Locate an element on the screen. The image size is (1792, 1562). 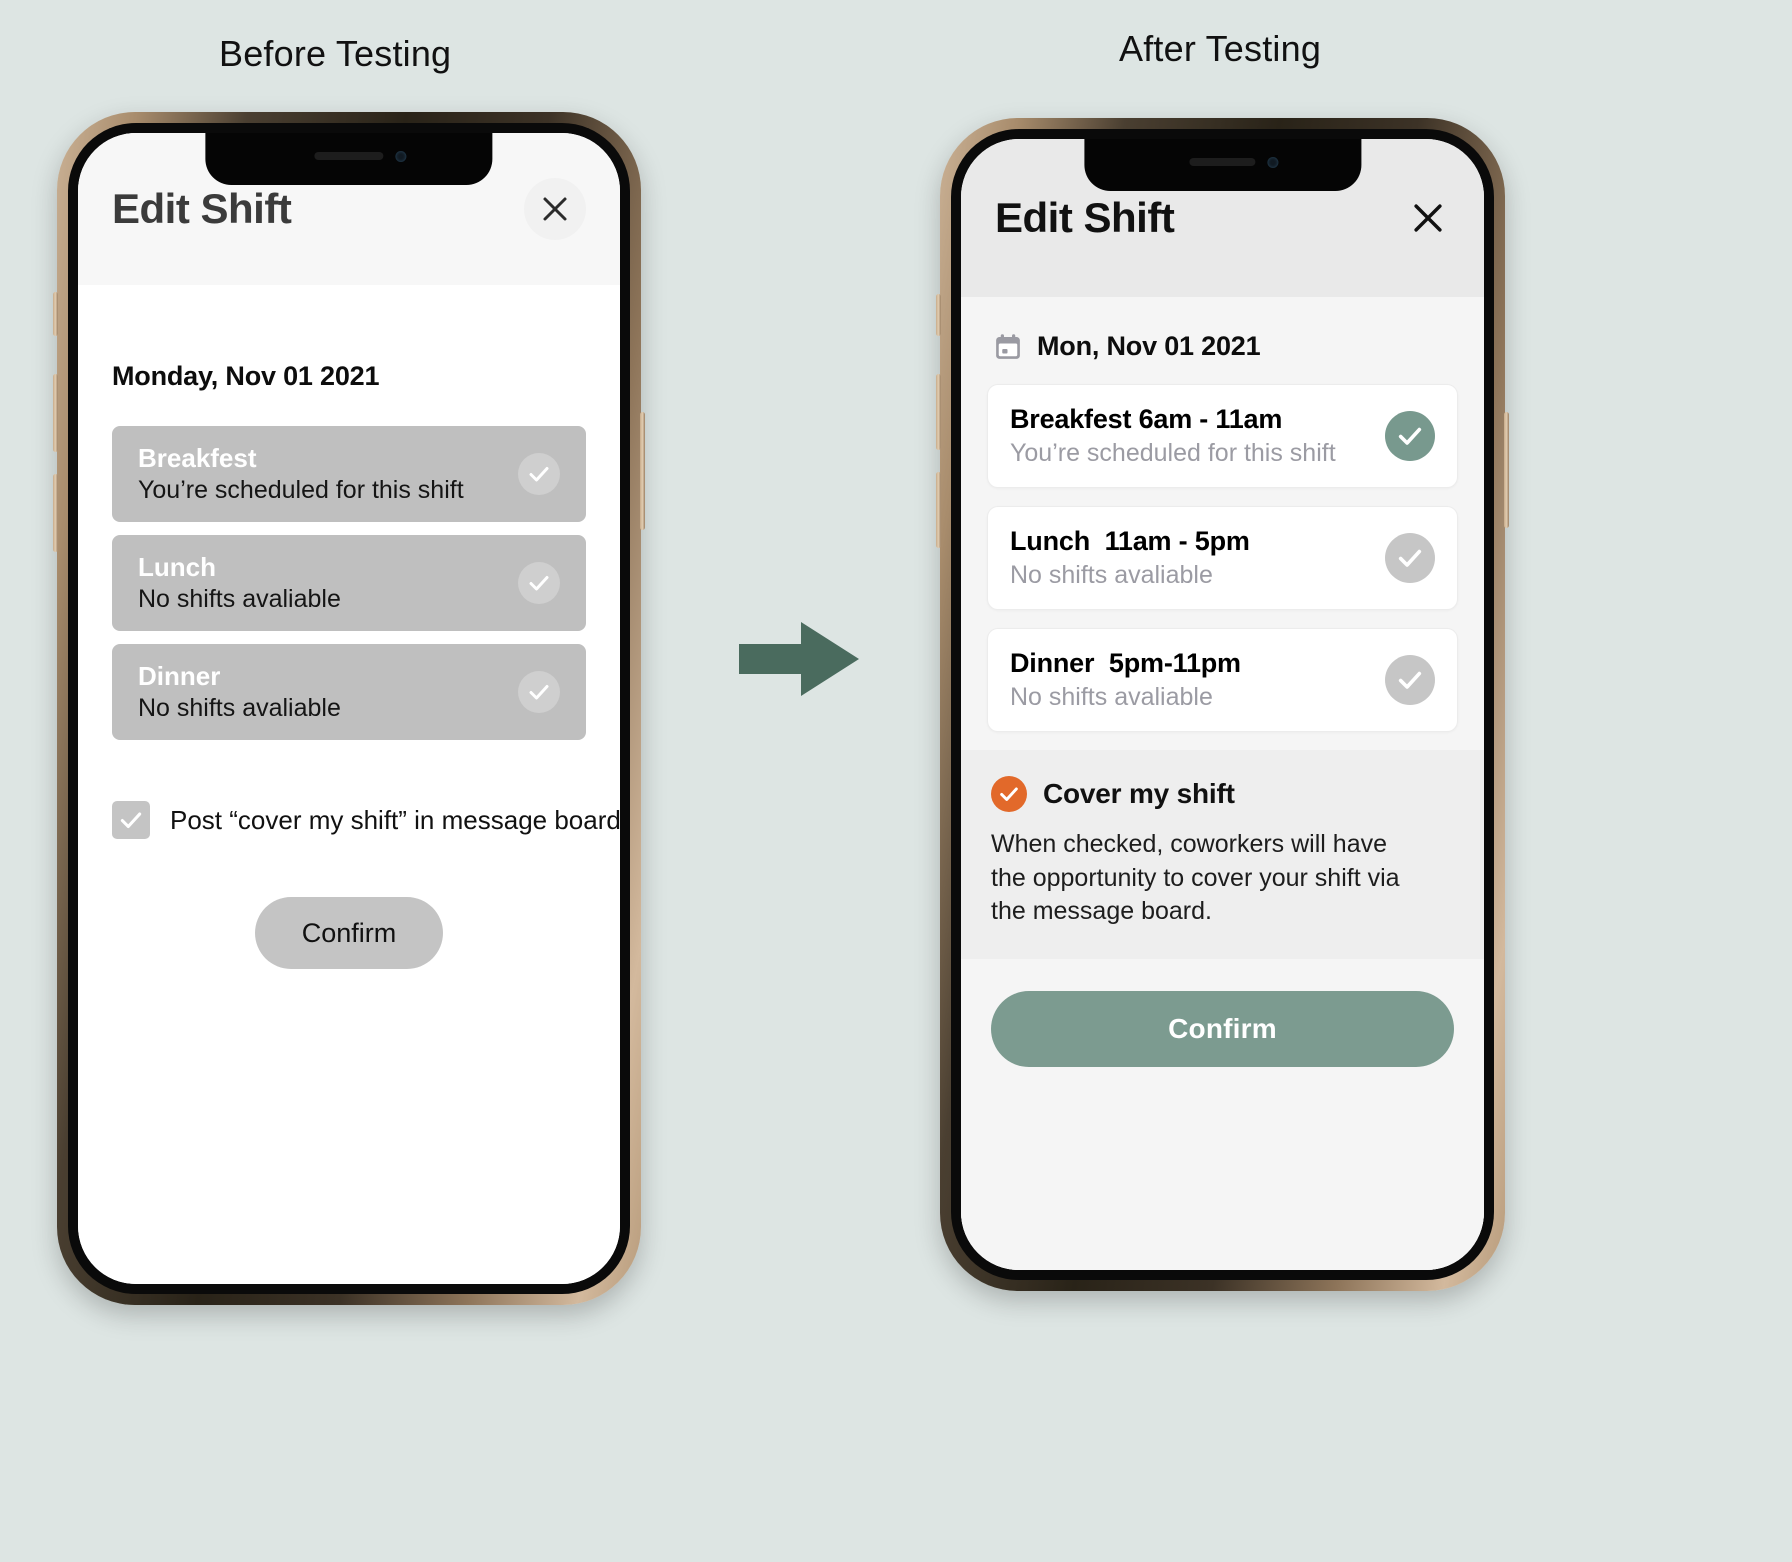
right-arrow-icon is located at coordinates (799, 659).